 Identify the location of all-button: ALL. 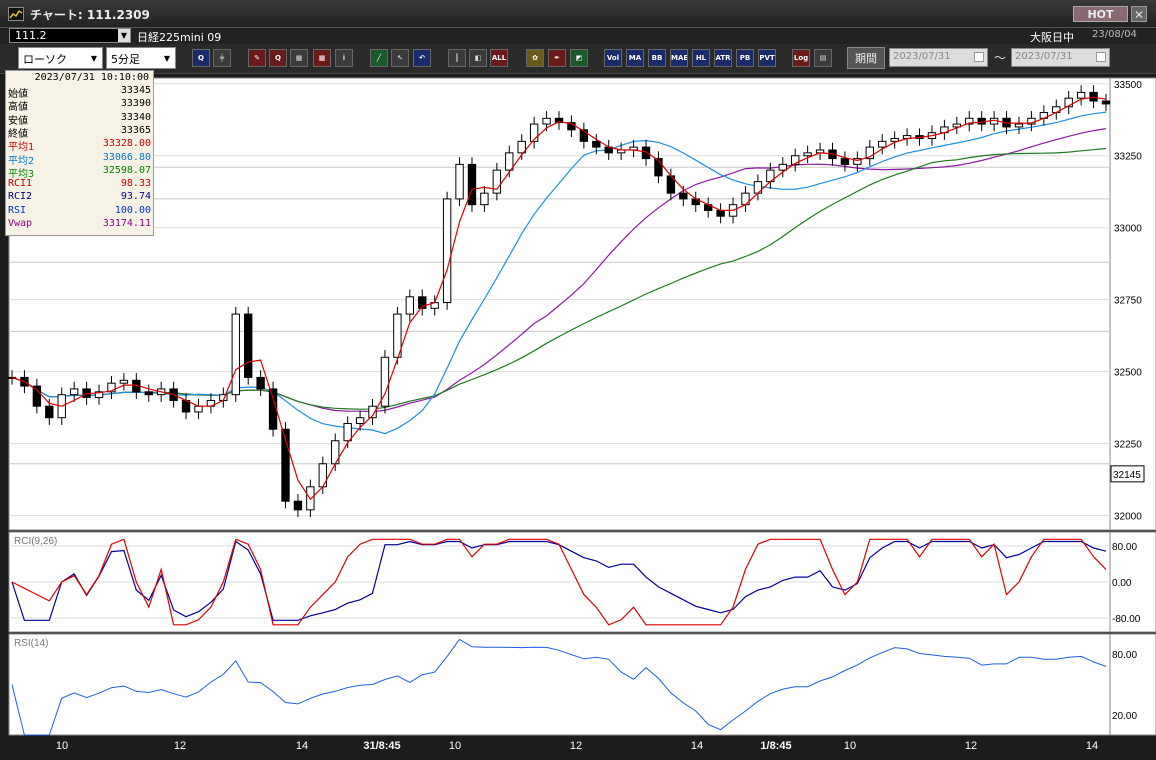
(499, 58).